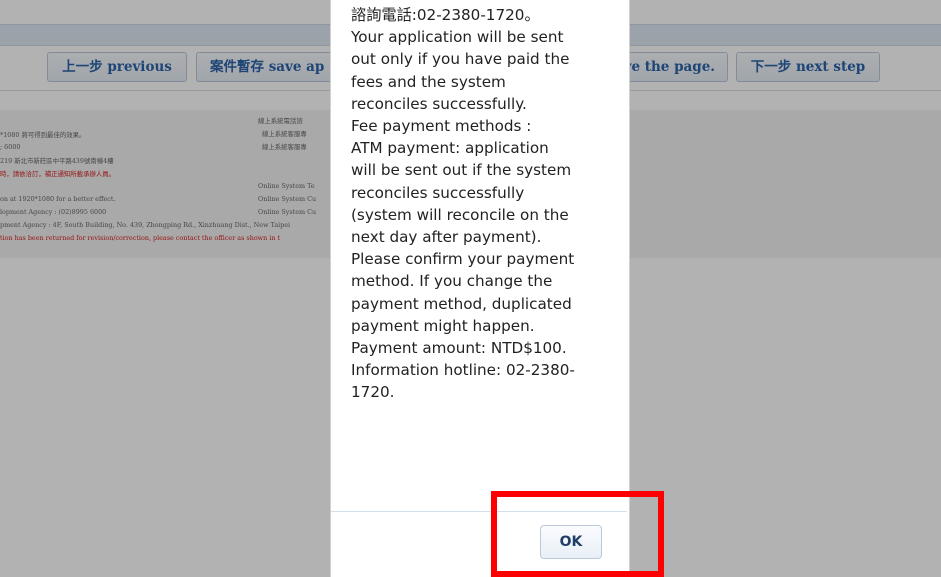 Image resolution: width=941 pixels, height=577 pixels. Describe the element at coordinates (459, 348) in the screenshot. I see `dialog-message-line: Payment amount: NTD$100.` at that location.